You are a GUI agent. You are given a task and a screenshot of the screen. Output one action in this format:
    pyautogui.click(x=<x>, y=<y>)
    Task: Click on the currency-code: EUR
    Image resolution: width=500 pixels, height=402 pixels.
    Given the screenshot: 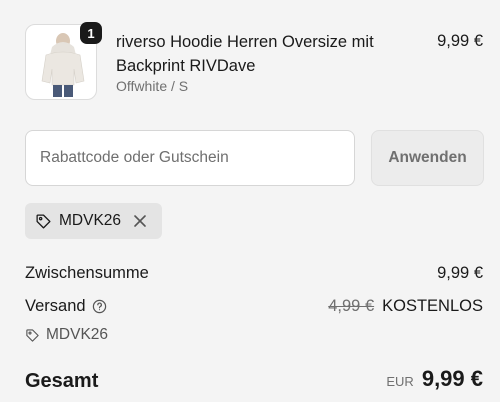 What is the action you would take?
    pyautogui.click(x=400, y=381)
    